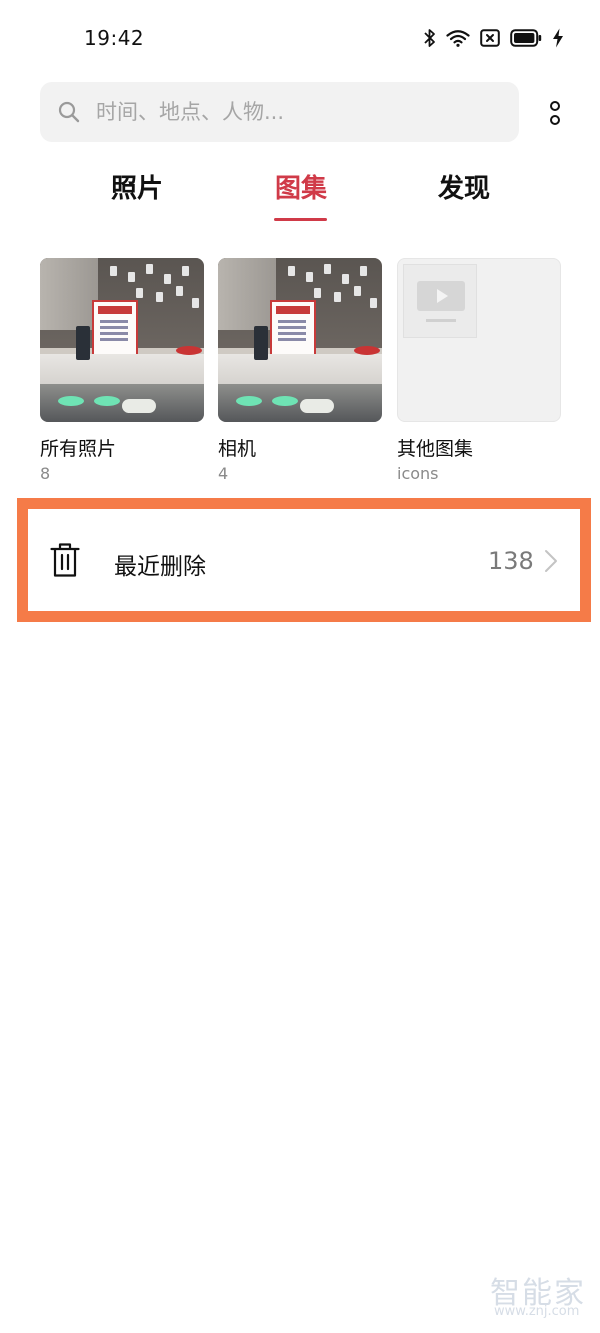  I want to click on trash-icon, so click(65, 560).